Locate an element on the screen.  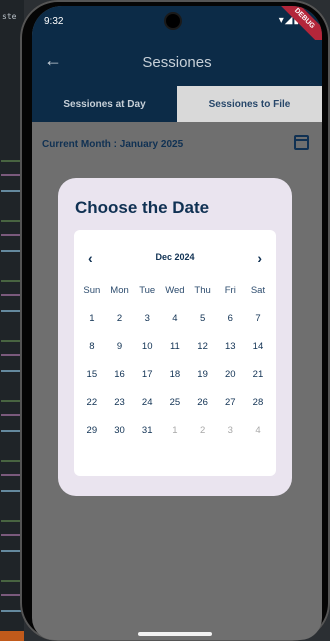
calendar-day: 17 is located at coordinates (147, 374).